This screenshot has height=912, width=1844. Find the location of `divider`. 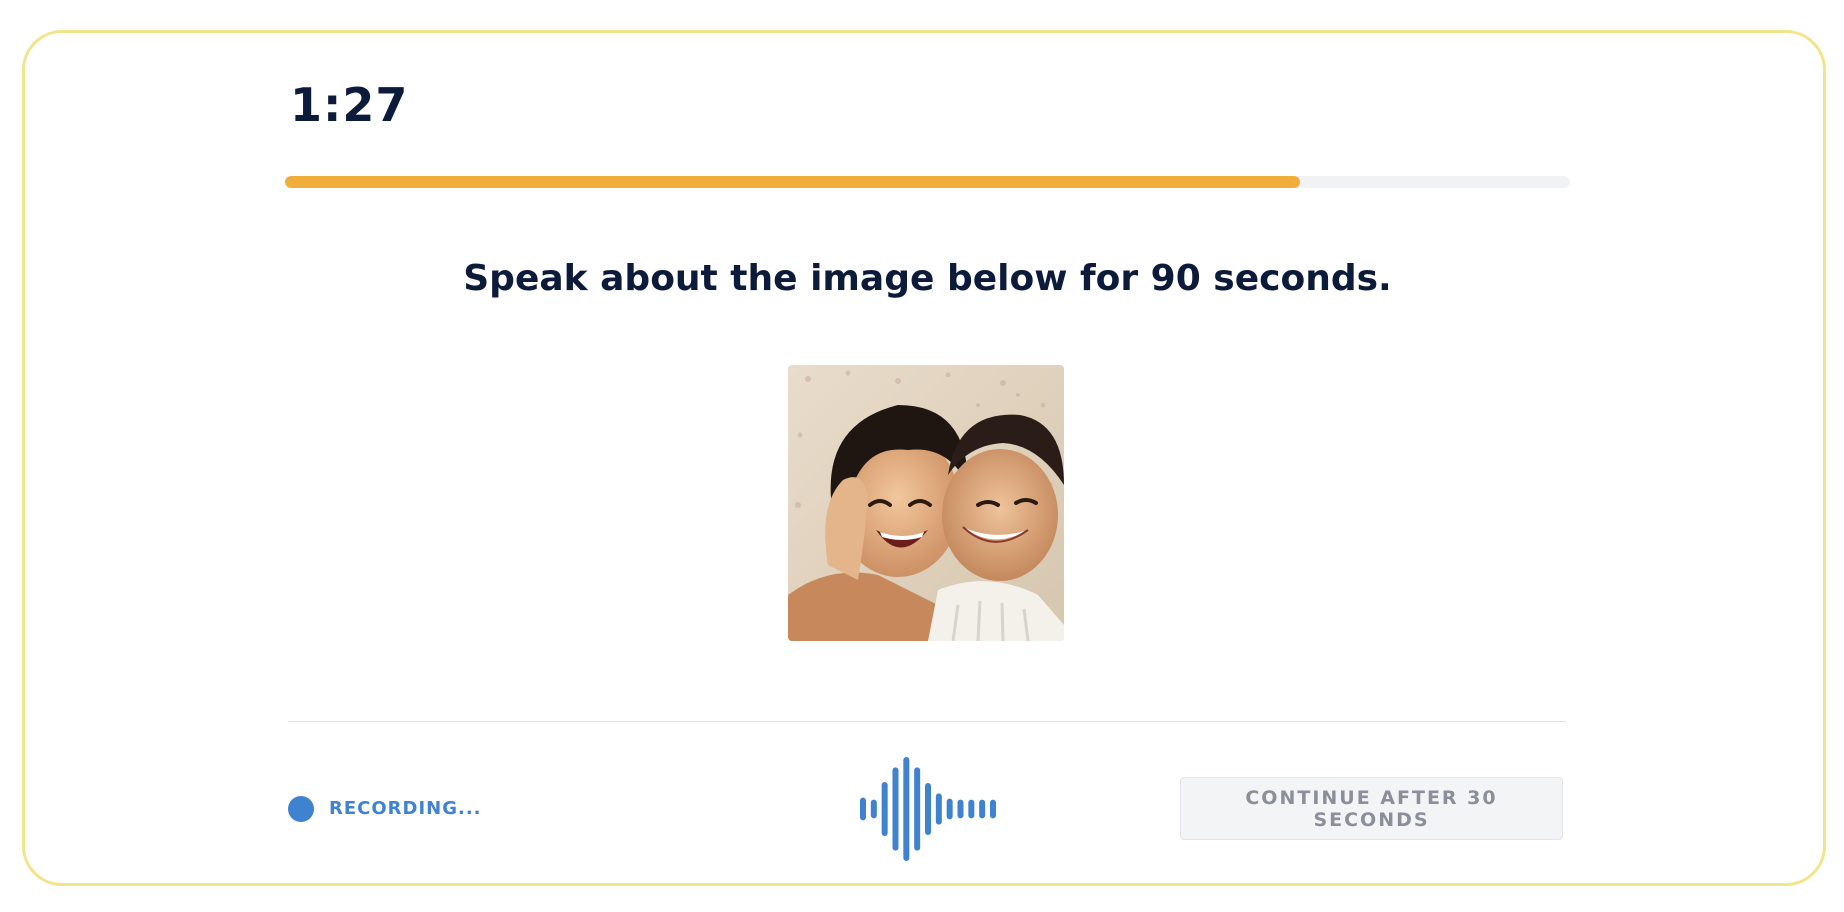

divider is located at coordinates (927, 721).